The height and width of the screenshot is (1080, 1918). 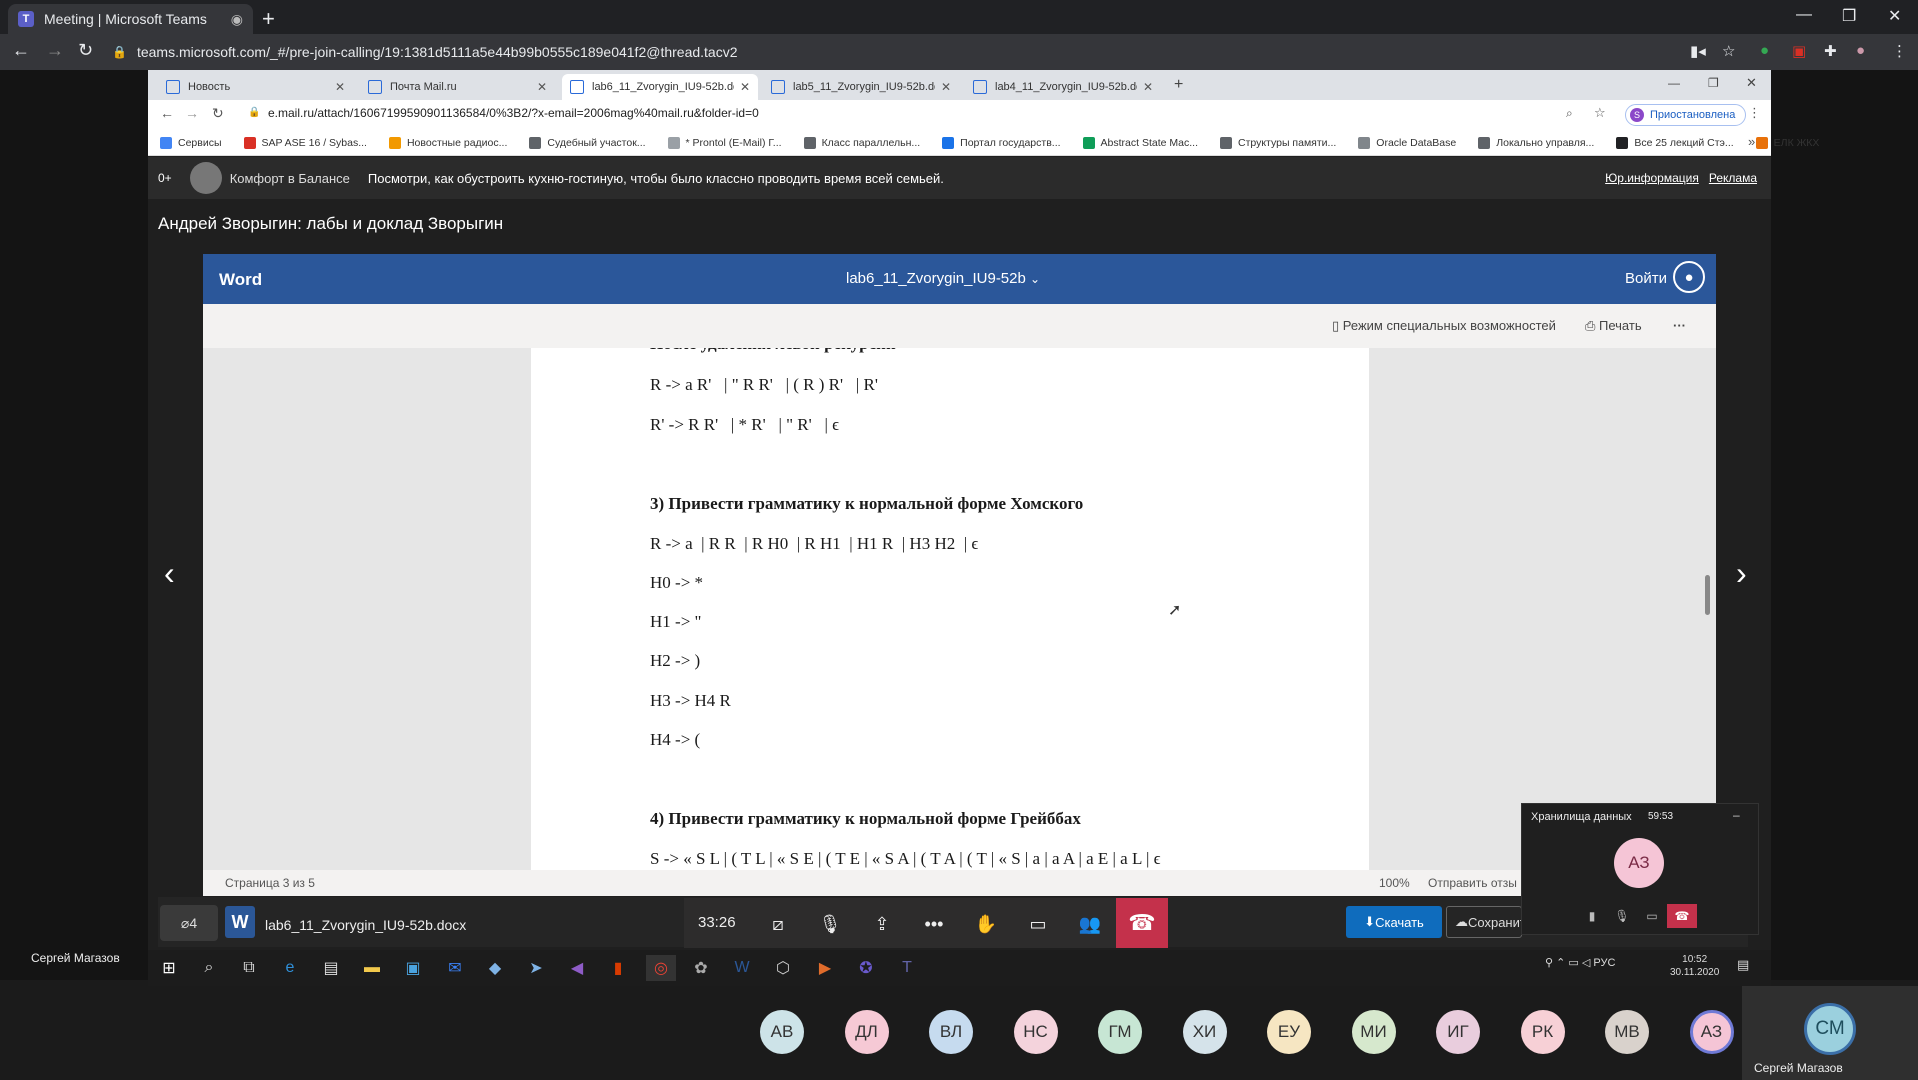 I want to click on chrome-icon: ◎, so click(x=661, y=968).